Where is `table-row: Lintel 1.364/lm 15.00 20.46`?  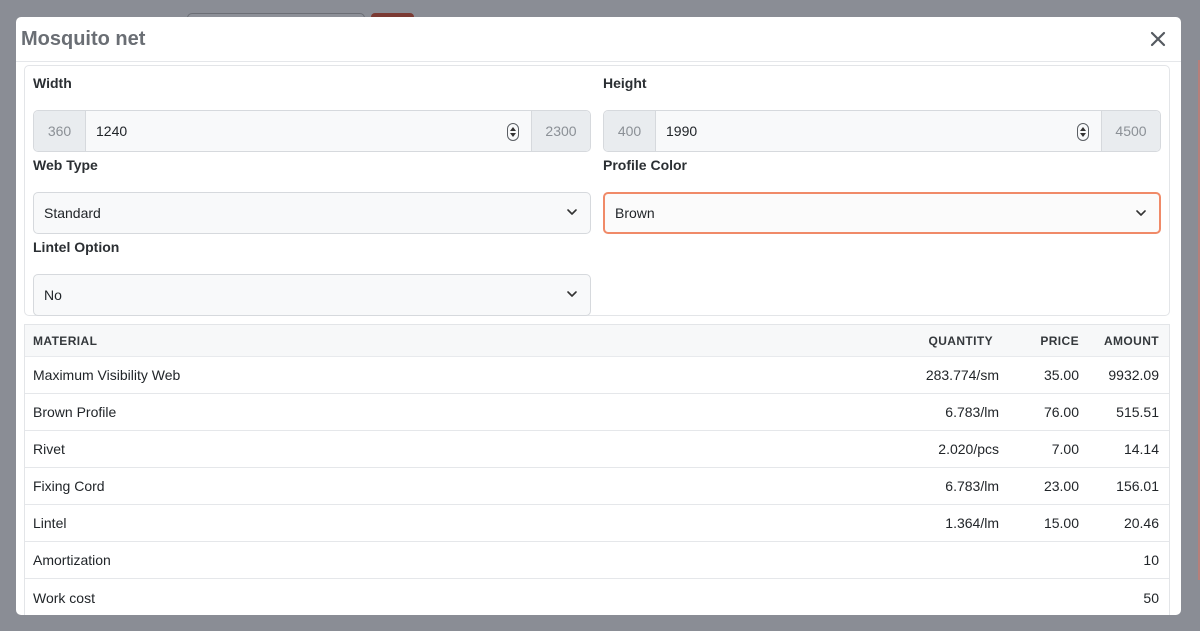 table-row: Lintel 1.364/lm 15.00 20.46 is located at coordinates (597, 523).